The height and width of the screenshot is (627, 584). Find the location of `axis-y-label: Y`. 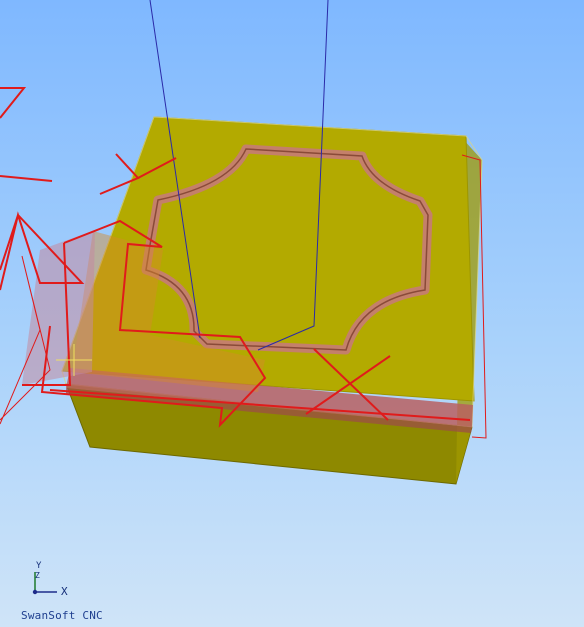

axis-y-label: Y is located at coordinates (39, 566).